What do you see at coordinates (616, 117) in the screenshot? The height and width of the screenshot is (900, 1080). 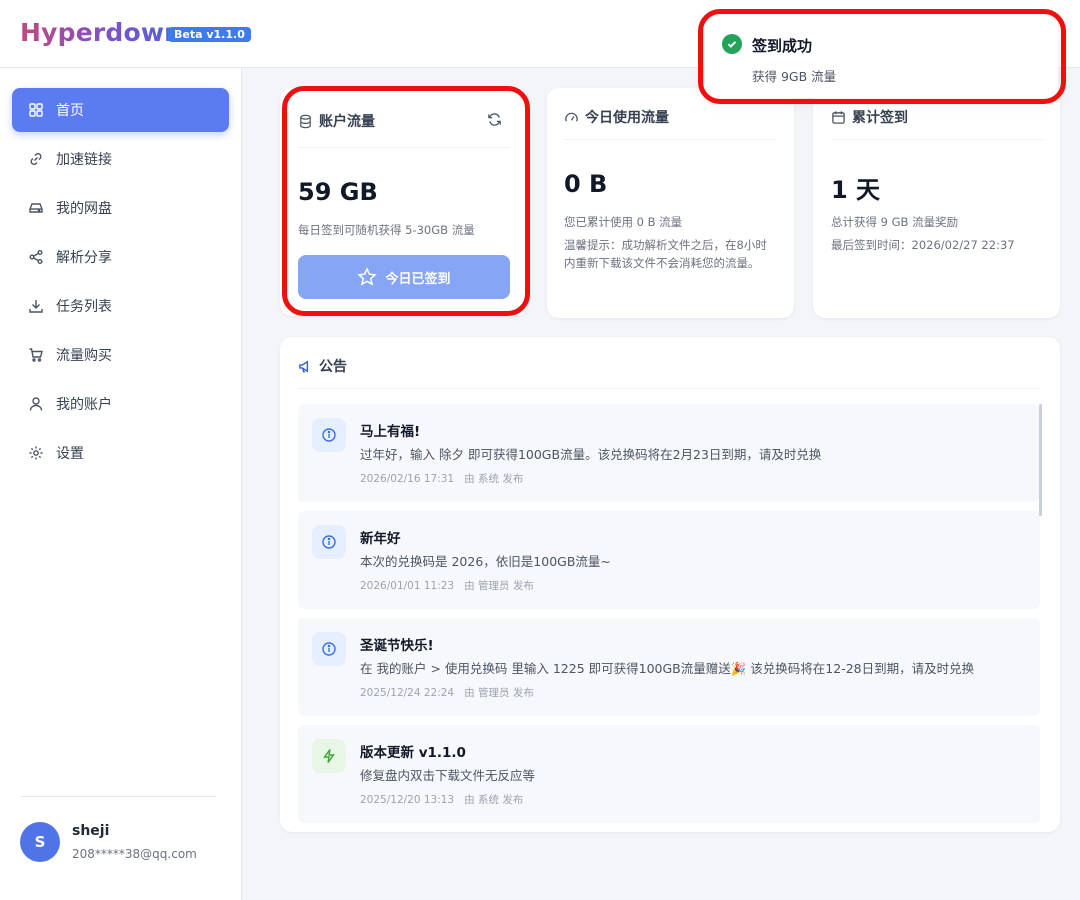 I see `today-usage-title: 今日使用流量` at bounding box center [616, 117].